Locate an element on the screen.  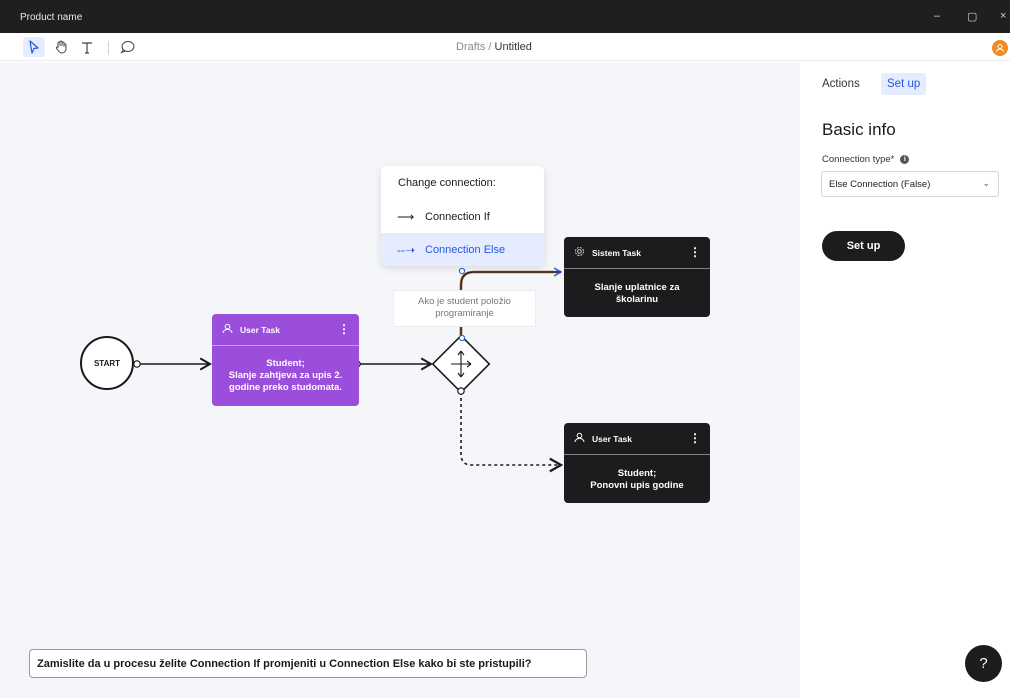
connection-else-option: --➝ Connection Else is located at coordinates (462, 249).